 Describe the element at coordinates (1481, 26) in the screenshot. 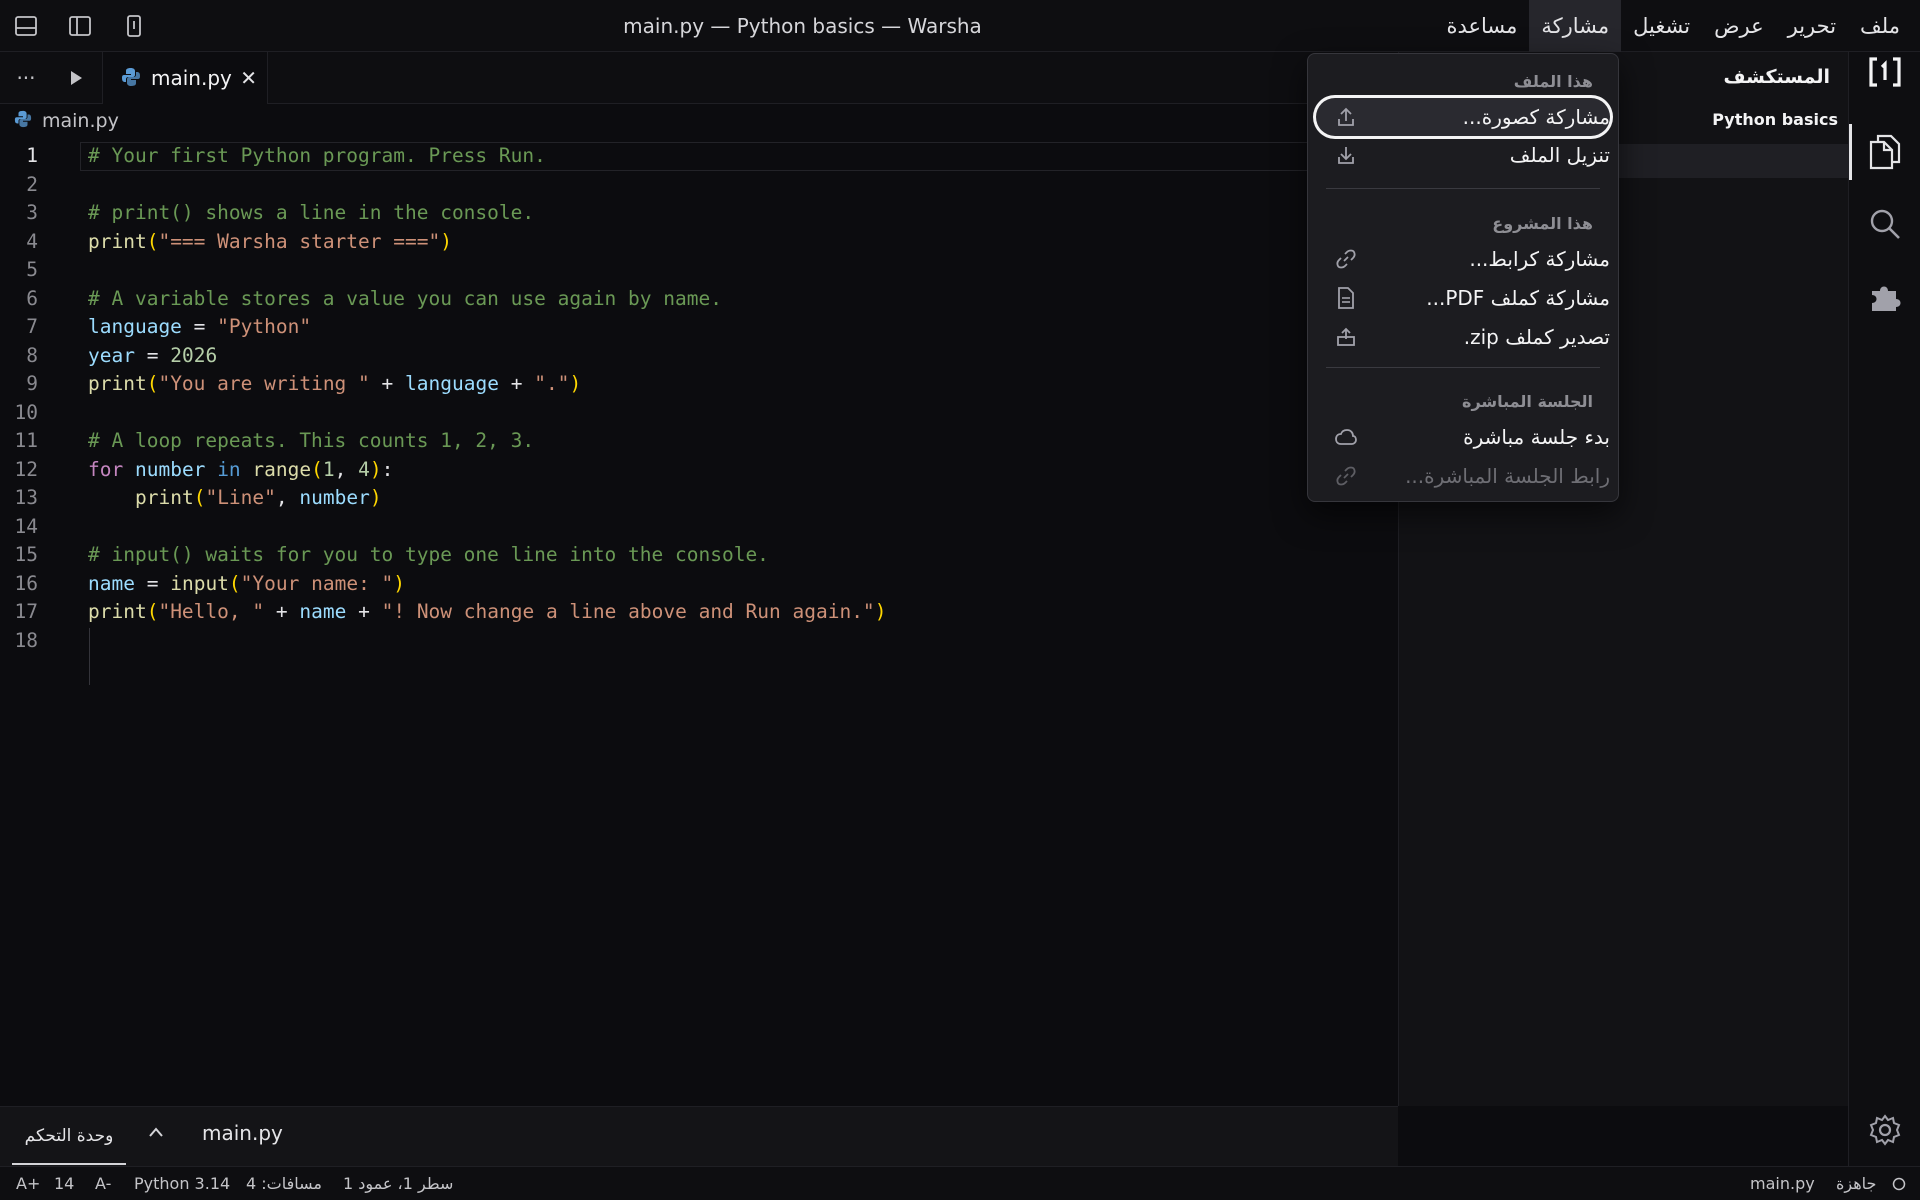

I see `menu-help: مساعدة` at that location.